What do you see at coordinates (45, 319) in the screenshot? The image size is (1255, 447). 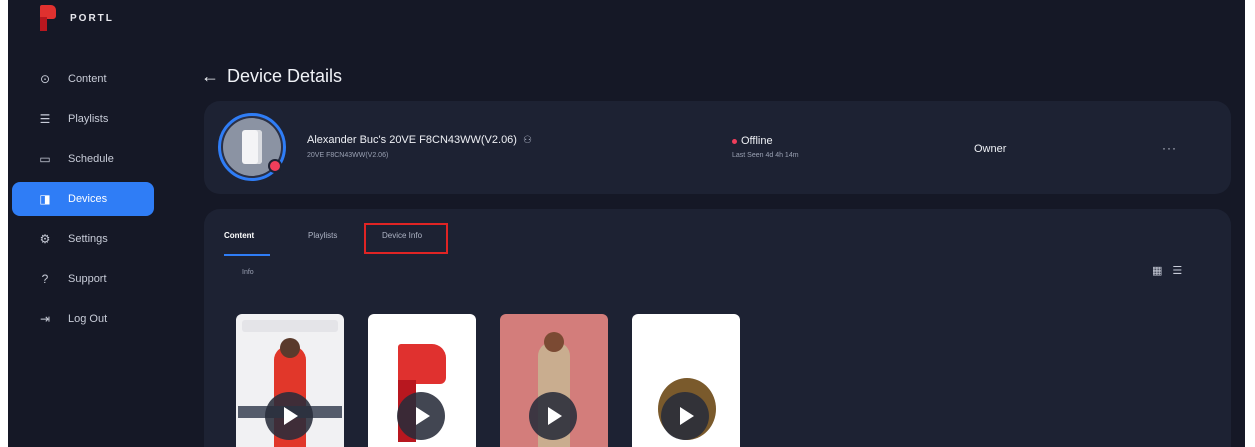 I see `logout-icon: ⇥` at bounding box center [45, 319].